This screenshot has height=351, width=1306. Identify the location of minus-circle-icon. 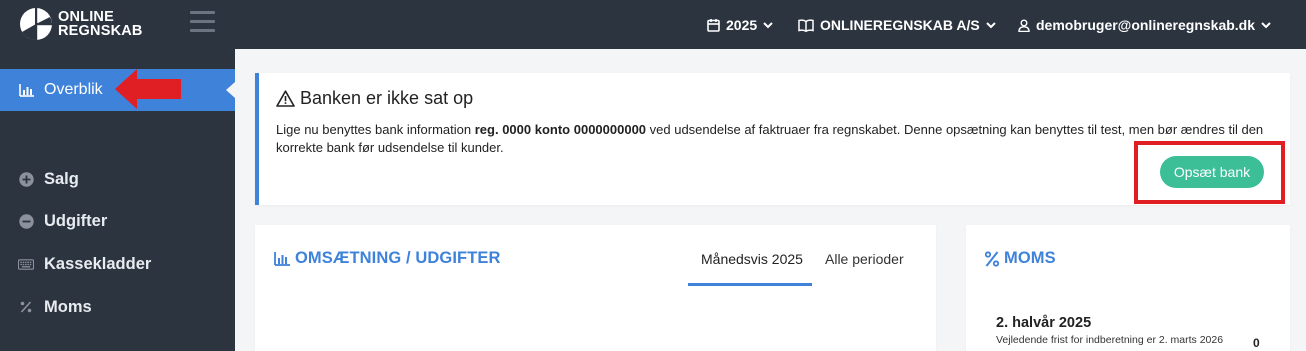
(26, 221).